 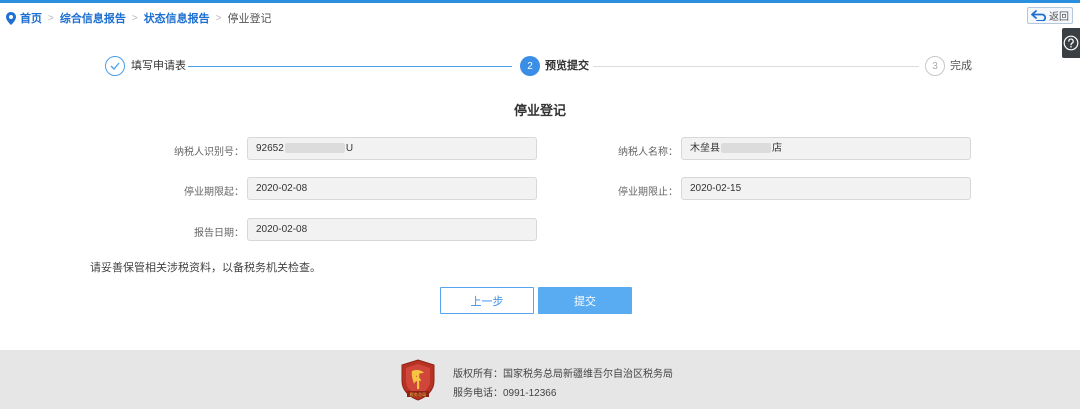 I want to click on step-3-pending-icon: 3, so click(x=935, y=66).